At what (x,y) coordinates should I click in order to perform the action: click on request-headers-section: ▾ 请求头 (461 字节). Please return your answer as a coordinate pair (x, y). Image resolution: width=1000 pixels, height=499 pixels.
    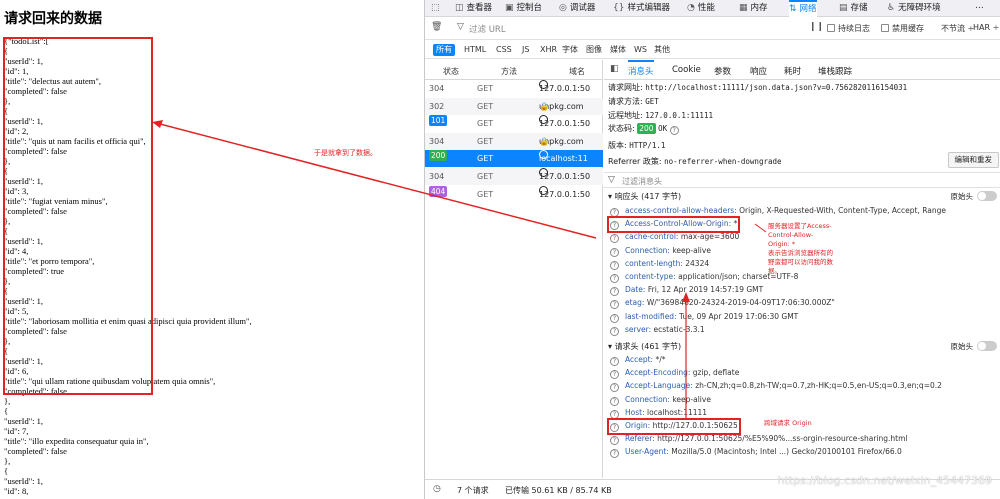
    Looking at the image, I should click on (644, 346).